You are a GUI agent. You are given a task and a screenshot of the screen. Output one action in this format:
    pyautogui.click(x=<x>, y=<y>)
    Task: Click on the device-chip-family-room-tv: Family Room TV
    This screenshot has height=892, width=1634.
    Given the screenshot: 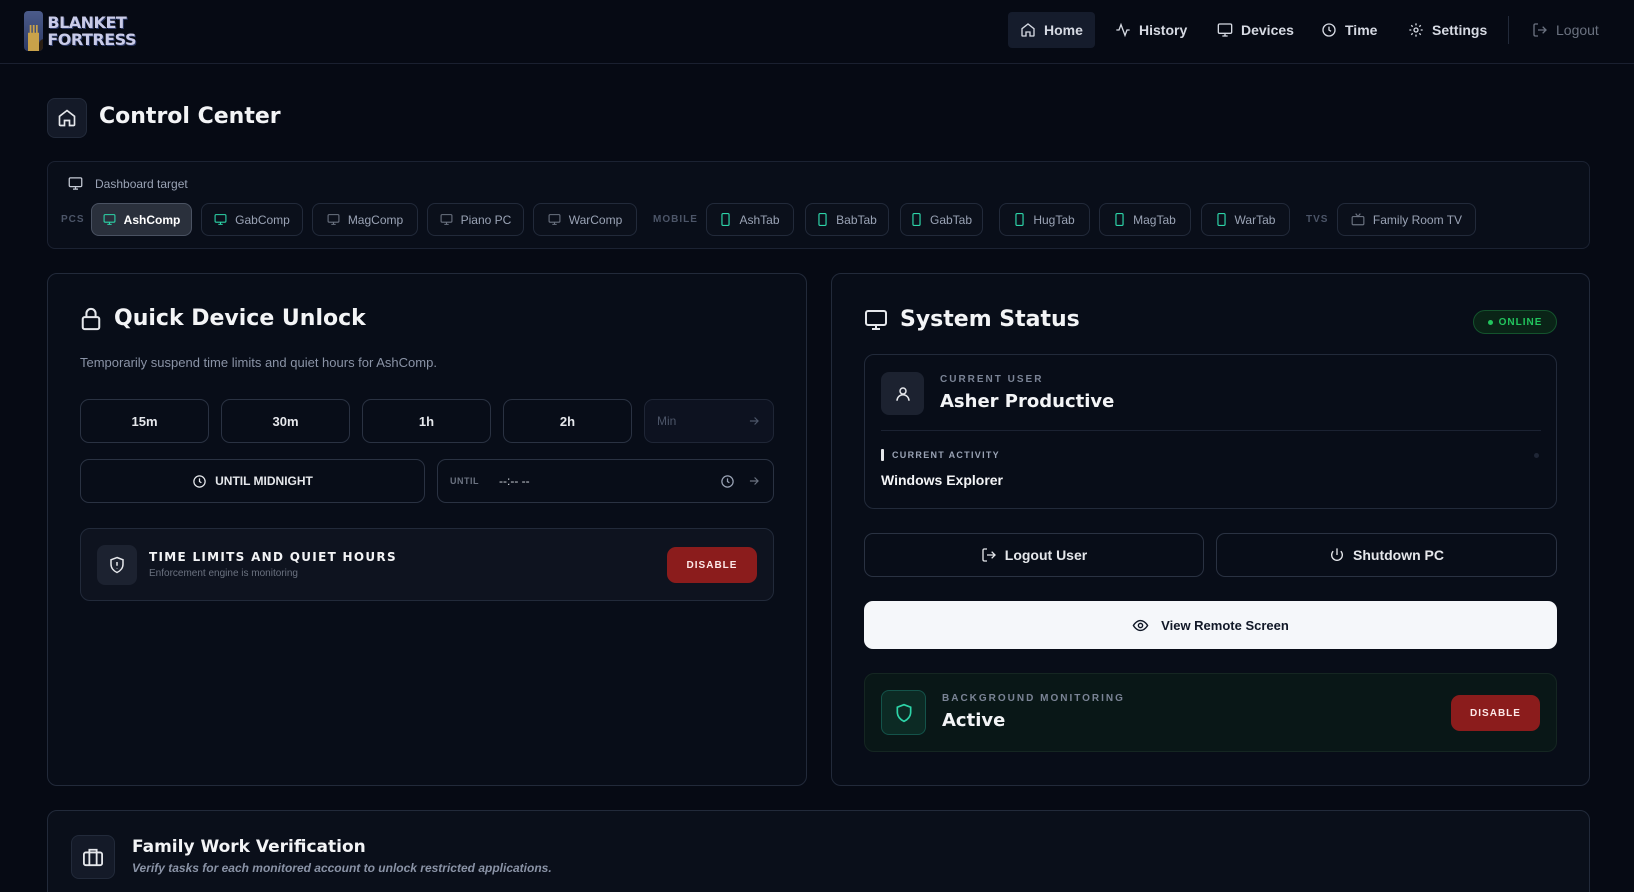 What is the action you would take?
    pyautogui.click(x=1406, y=219)
    